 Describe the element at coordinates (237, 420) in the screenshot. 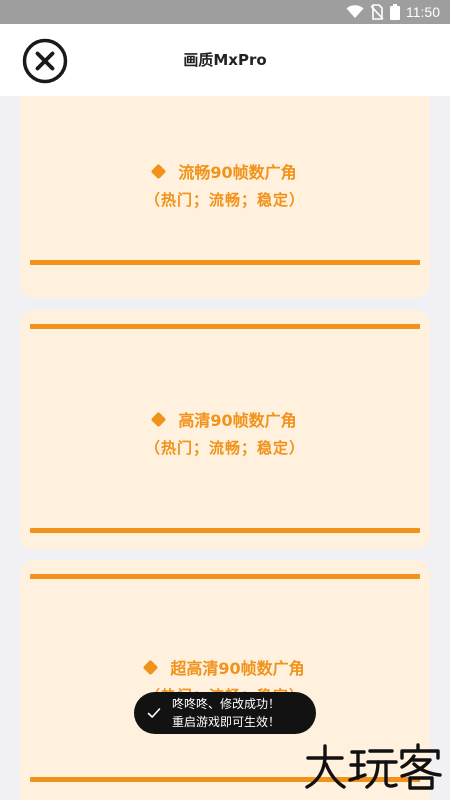

I see `preset-card-name: 高清90帧数广角` at that location.